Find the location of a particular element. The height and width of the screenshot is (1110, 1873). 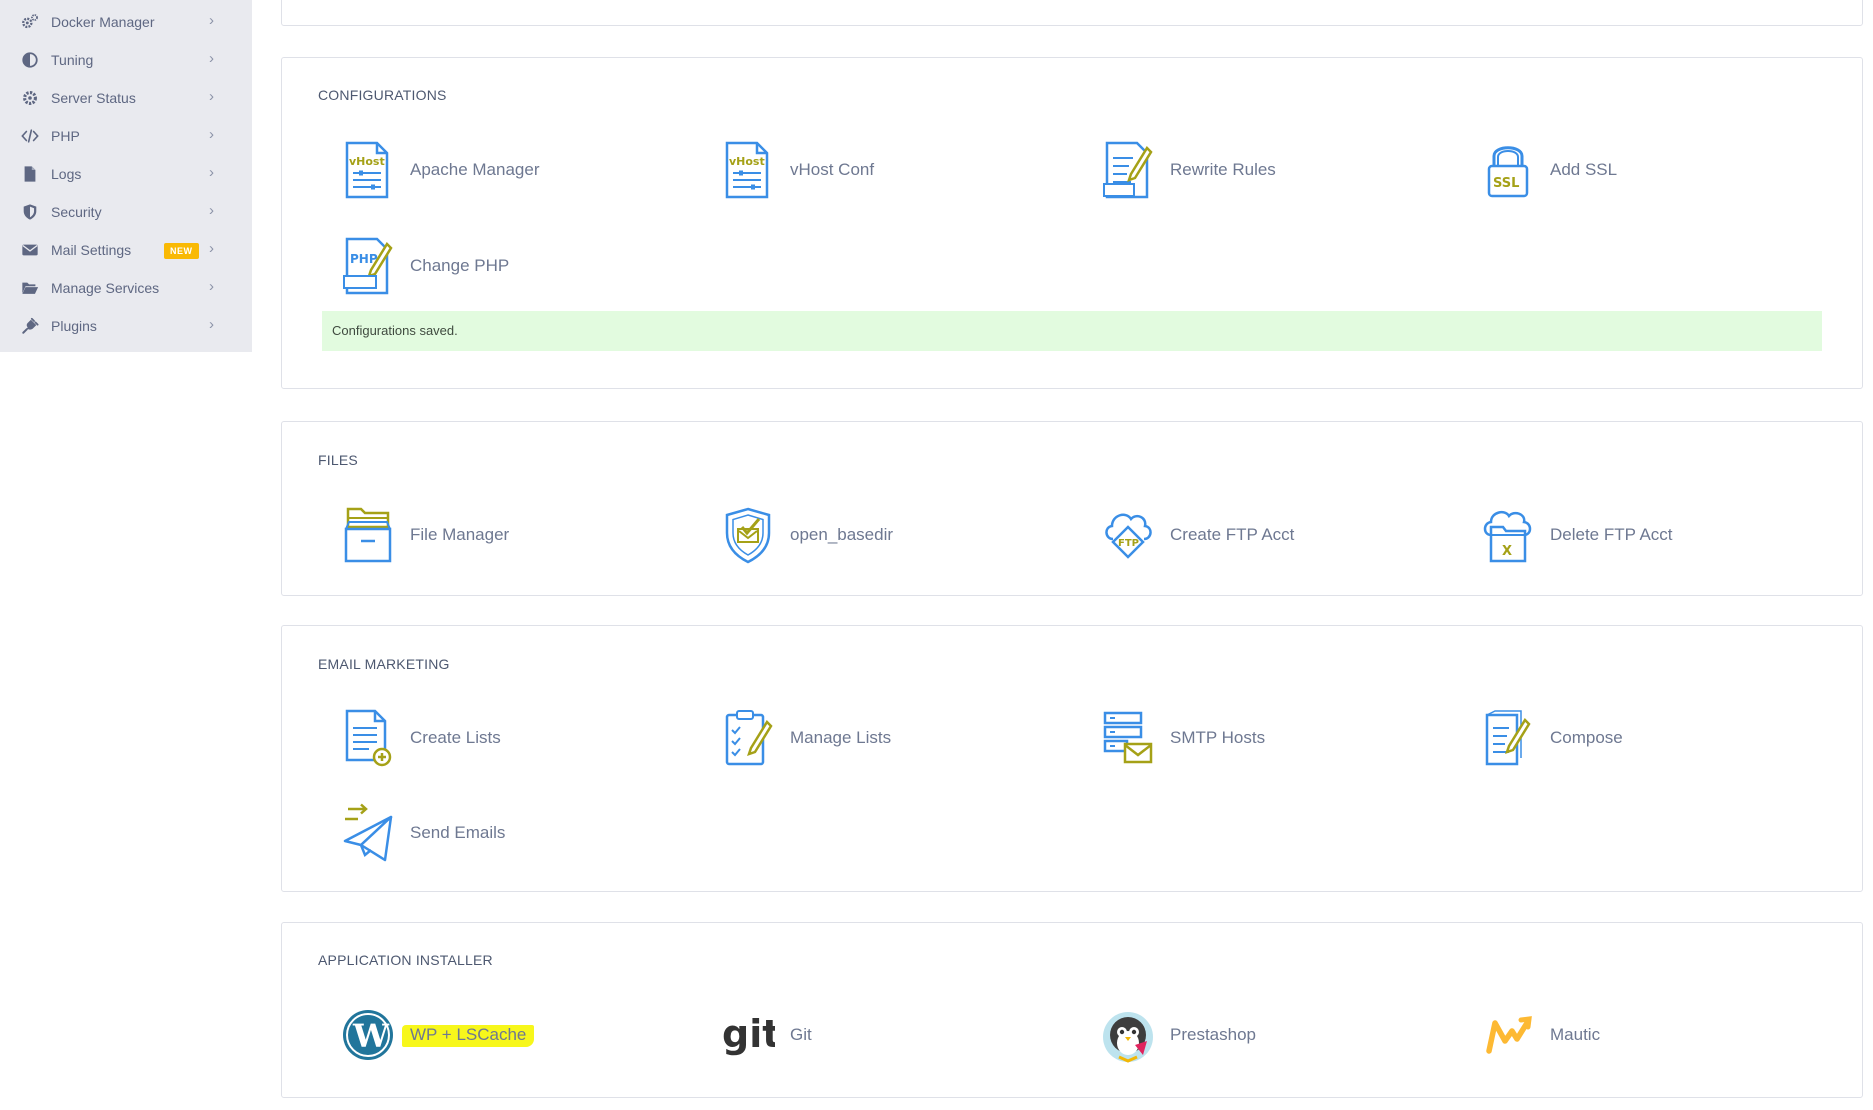

document-add-icon is located at coordinates (368, 738).